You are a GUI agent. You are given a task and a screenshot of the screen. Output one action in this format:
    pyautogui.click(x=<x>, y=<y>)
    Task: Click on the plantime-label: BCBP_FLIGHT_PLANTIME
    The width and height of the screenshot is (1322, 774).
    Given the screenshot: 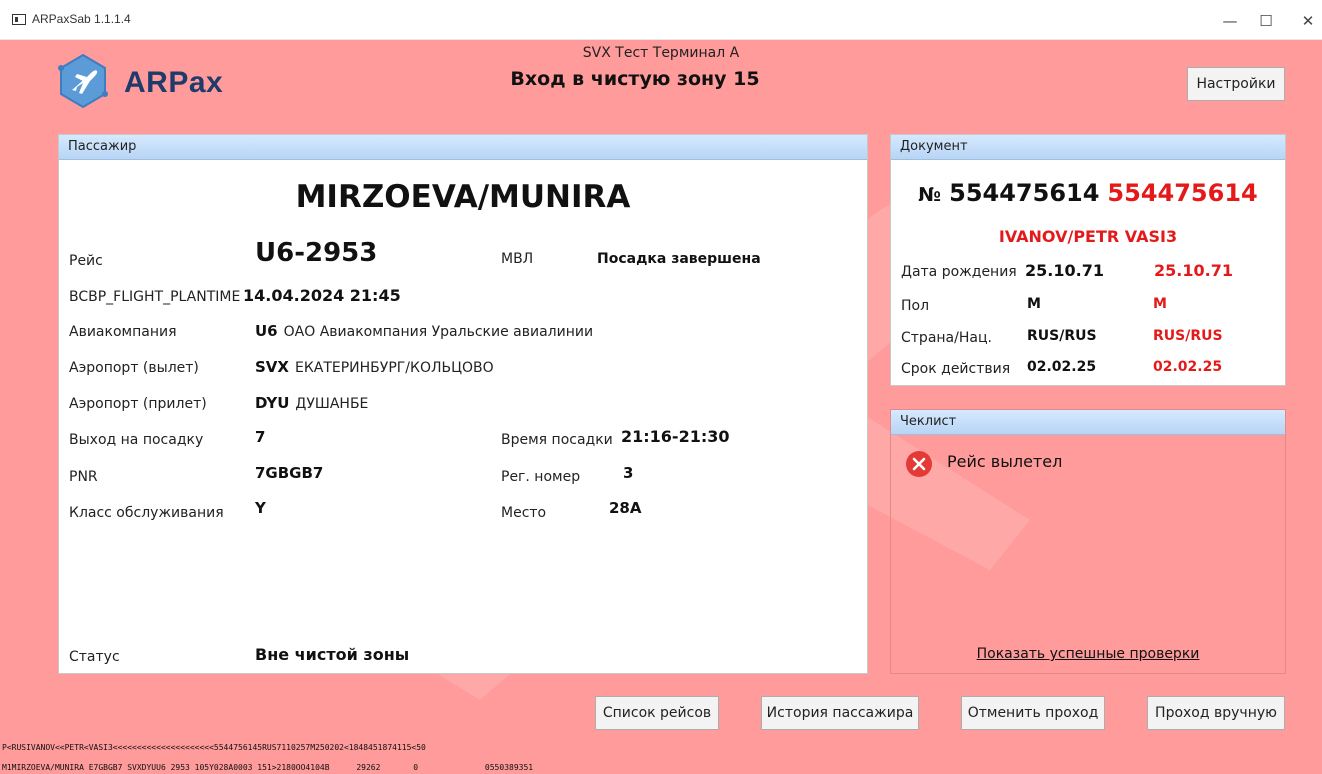 What is the action you would take?
    pyautogui.click(x=155, y=297)
    